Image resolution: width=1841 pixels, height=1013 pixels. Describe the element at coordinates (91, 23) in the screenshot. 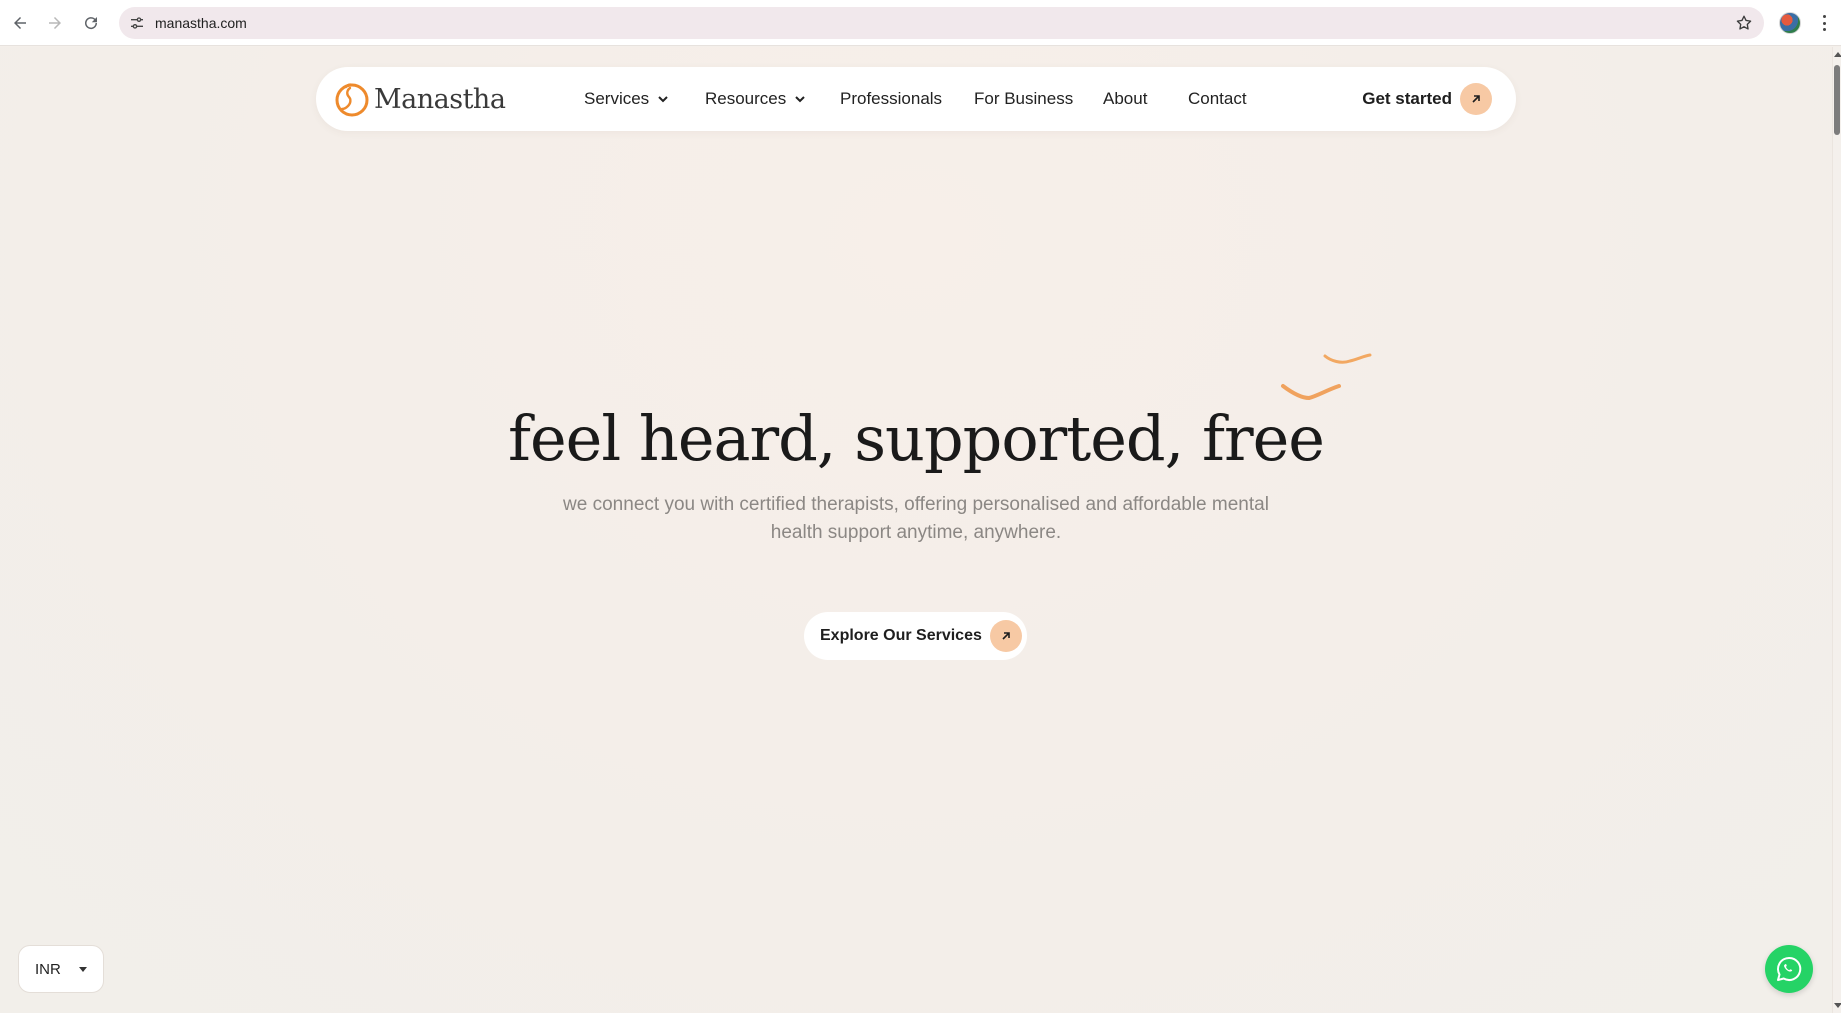

I see `reload-icon` at that location.